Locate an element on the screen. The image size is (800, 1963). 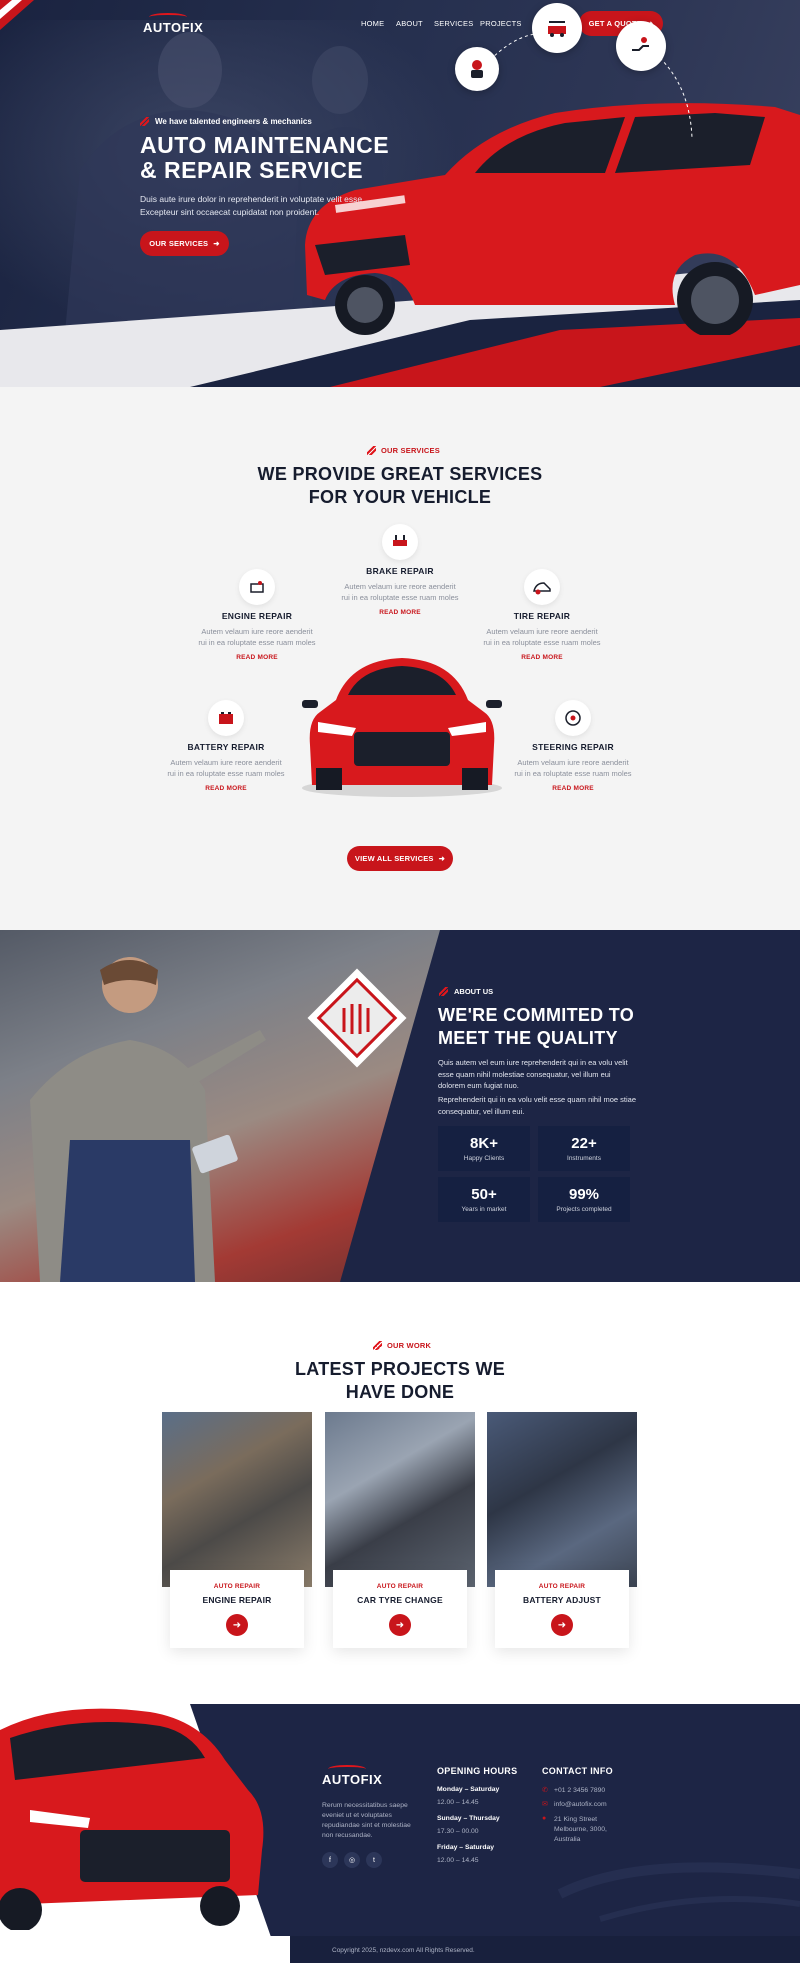
project-card: AUTO REPAIR CAR TYRE CHANGE ➜ is located at coordinates (400, 1530).